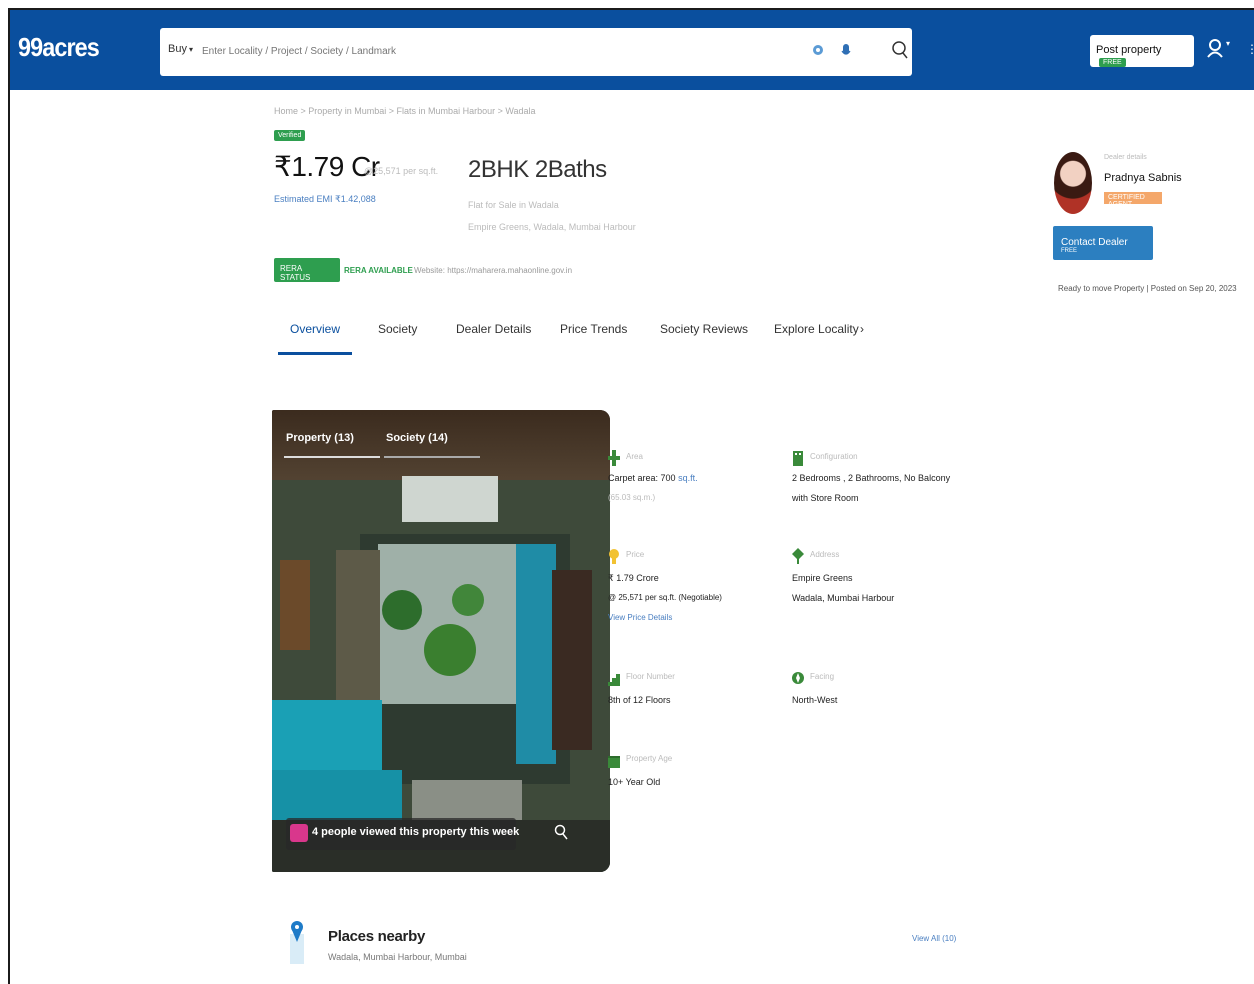 Image resolution: width=1254 pixels, height=984 pixels. What do you see at coordinates (376, 936) in the screenshot?
I see `places-nearby-title: Places nearby` at bounding box center [376, 936].